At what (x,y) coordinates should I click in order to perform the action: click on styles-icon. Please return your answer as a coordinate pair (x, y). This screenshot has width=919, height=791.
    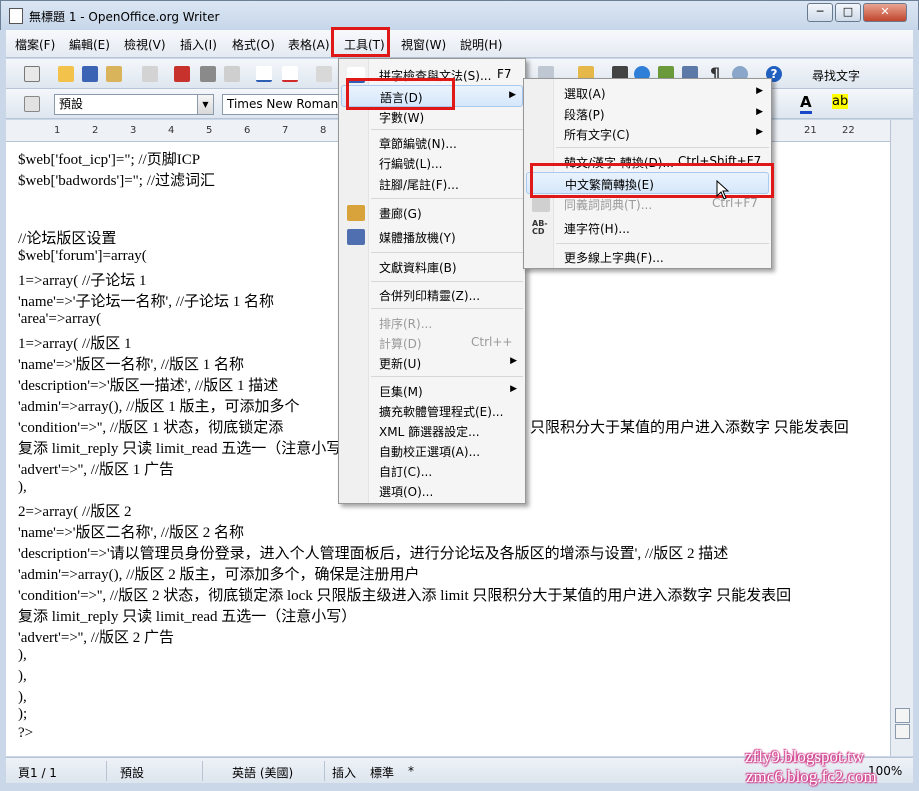
    Looking at the image, I should click on (32, 104).